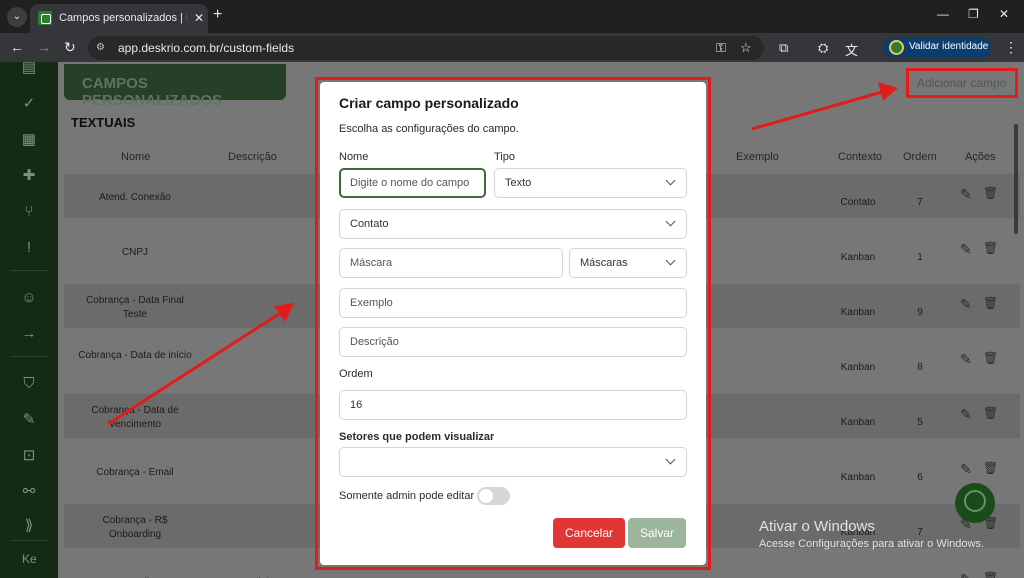 The image size is (1024, 578). What do you see at coordinates (949, 46) in the screenshot?
I see `validar-label: Validar identidade` at bounding box center [949, 46].